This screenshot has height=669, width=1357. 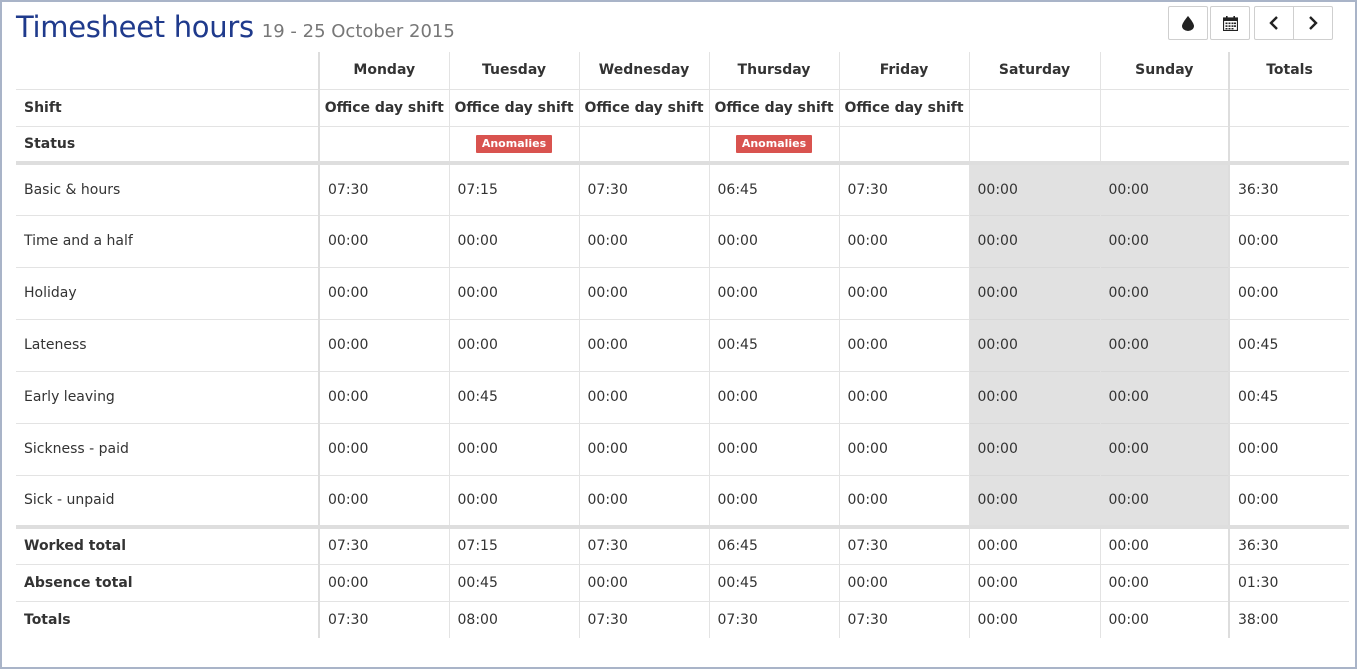 What do you see at coordinates (358, 31) in the screenshot?
I see `date-range: 19 - 25 October 2015` at bounding box center [358, 31].